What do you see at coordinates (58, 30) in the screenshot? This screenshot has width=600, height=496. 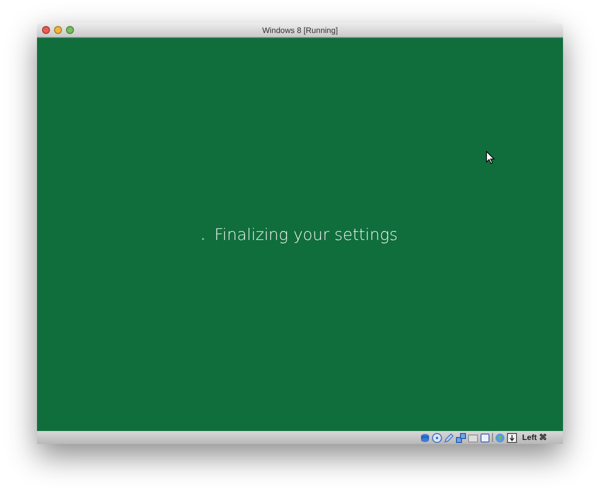 I see `minimize-button` at bounding box center [58, 30].